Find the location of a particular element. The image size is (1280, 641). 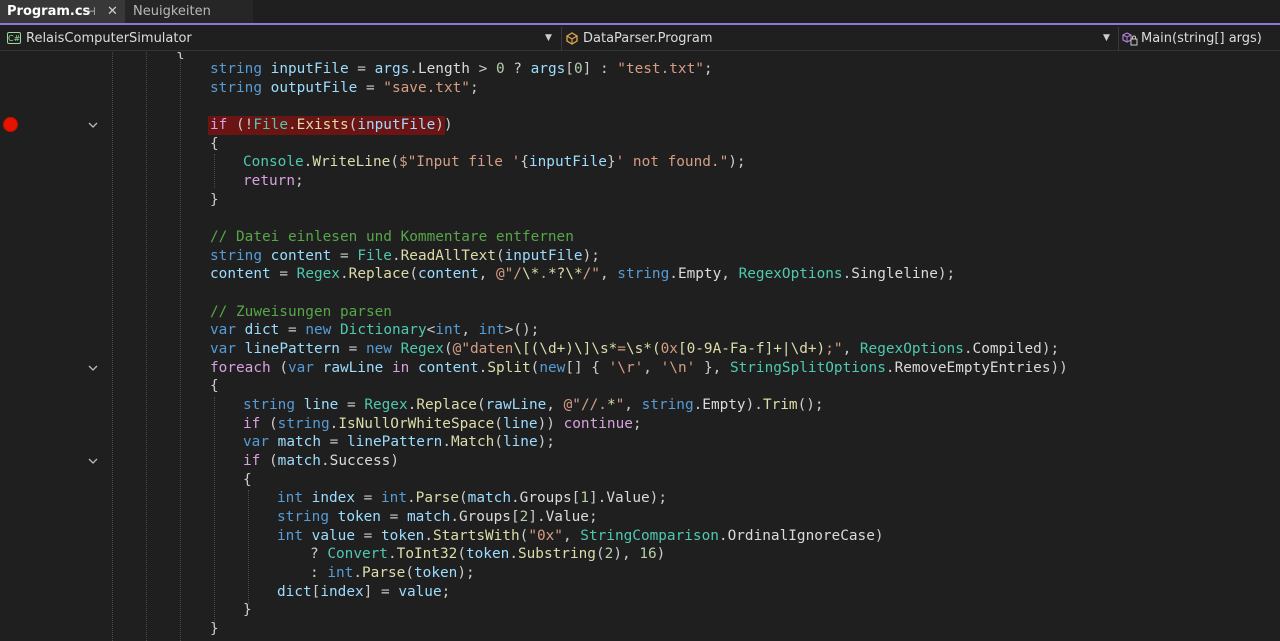

code-line: string outputFile = "save.txt"; is located at coordinates (344, 88).